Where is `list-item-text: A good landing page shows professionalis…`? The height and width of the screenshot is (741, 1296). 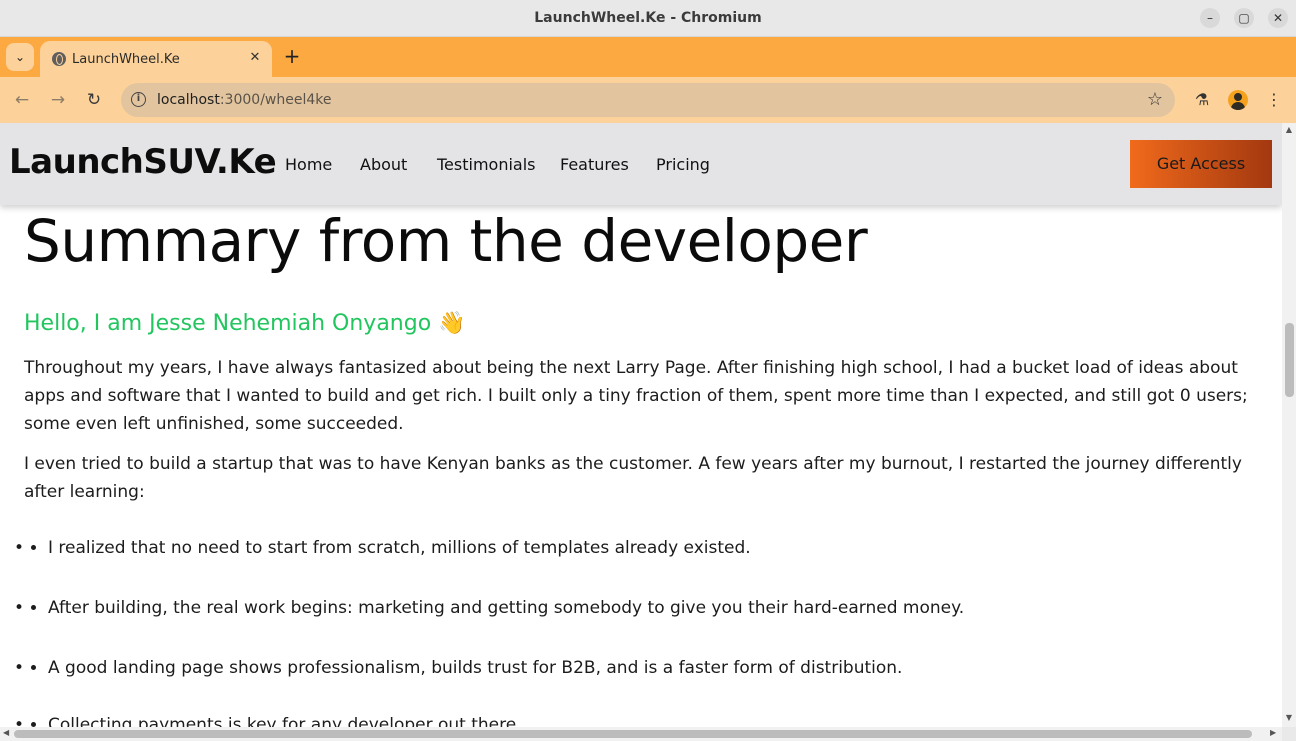
list-item-text: A good landing page shows professionalis… is located at coordinates (475, 668).